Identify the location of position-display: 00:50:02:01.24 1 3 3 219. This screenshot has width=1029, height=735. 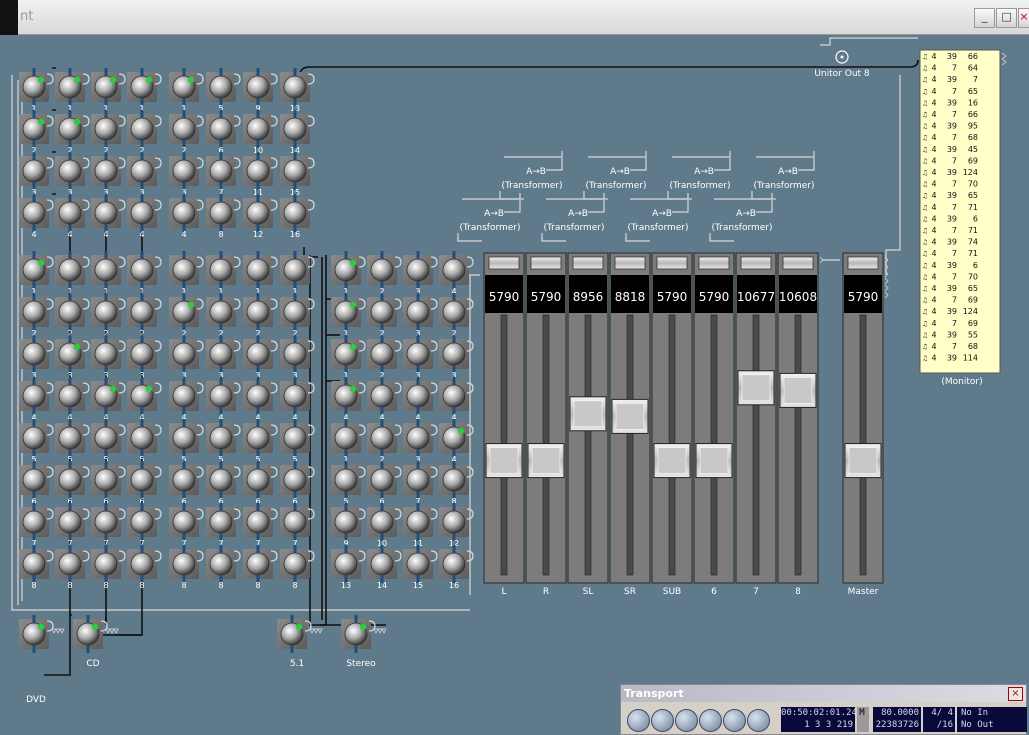
(819, 719).